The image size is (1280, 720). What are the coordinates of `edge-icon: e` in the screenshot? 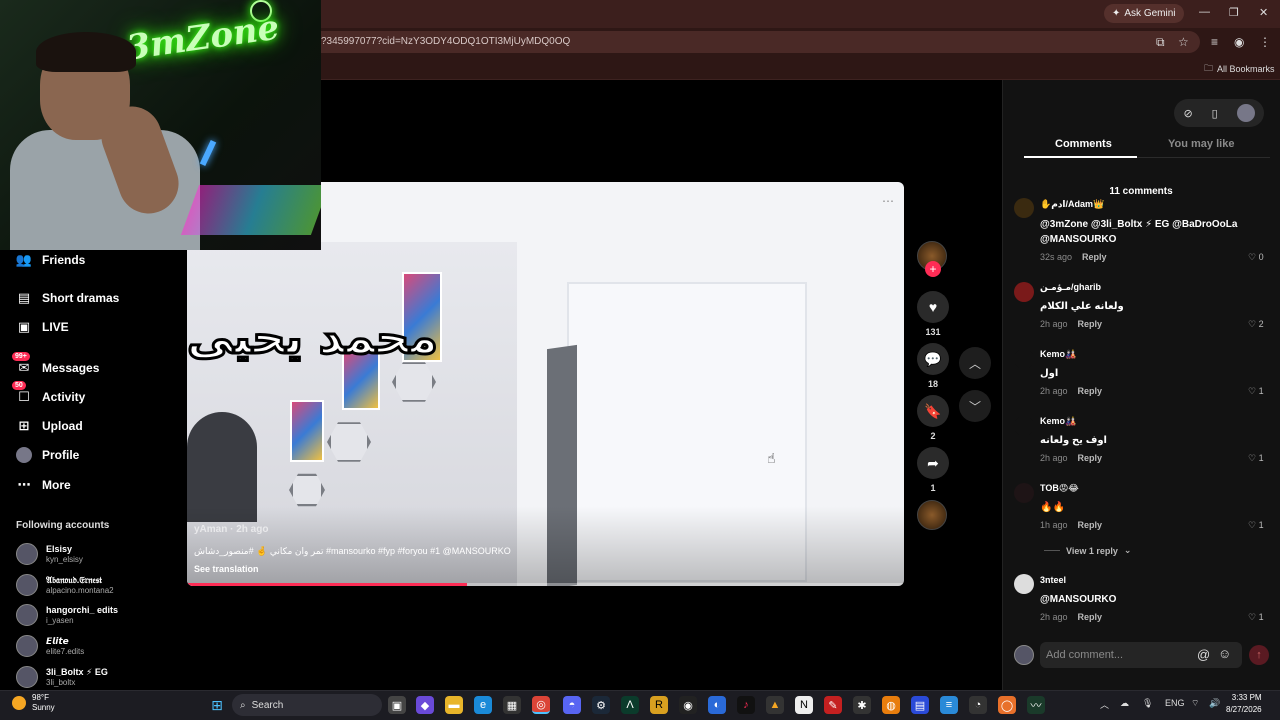 It's located at (483, 705).